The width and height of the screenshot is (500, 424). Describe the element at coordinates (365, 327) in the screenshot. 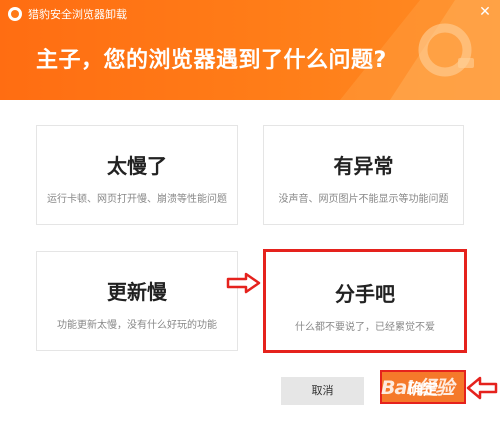

I see `option-description: 什么都不要说了，已经累觉不爱` at that location.